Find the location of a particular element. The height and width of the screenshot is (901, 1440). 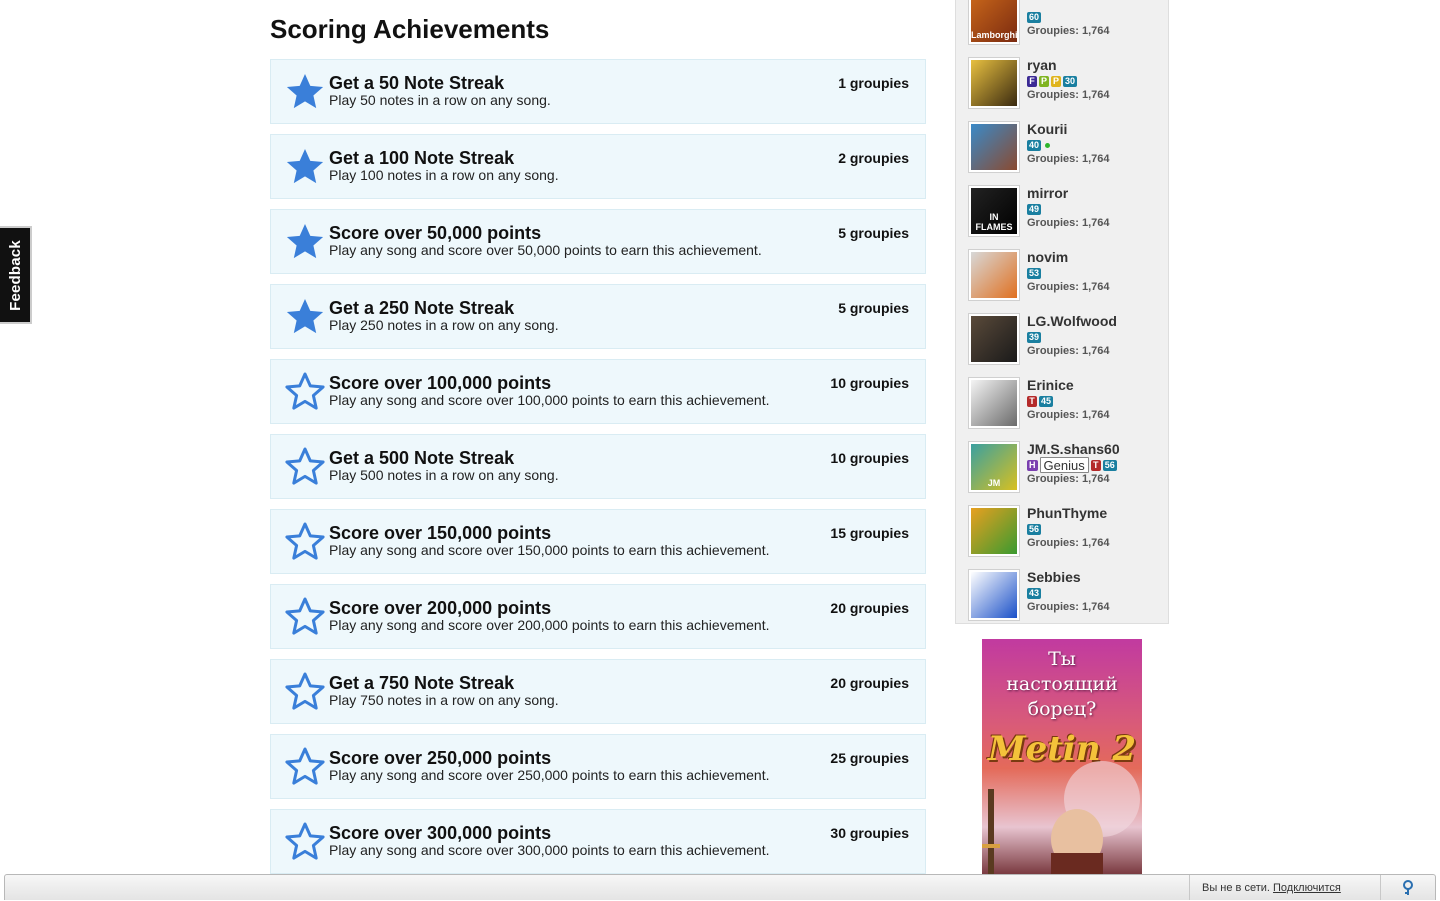

achievement-description: Play 750 notes in a row on any song. is located at coordinates (444, 700).